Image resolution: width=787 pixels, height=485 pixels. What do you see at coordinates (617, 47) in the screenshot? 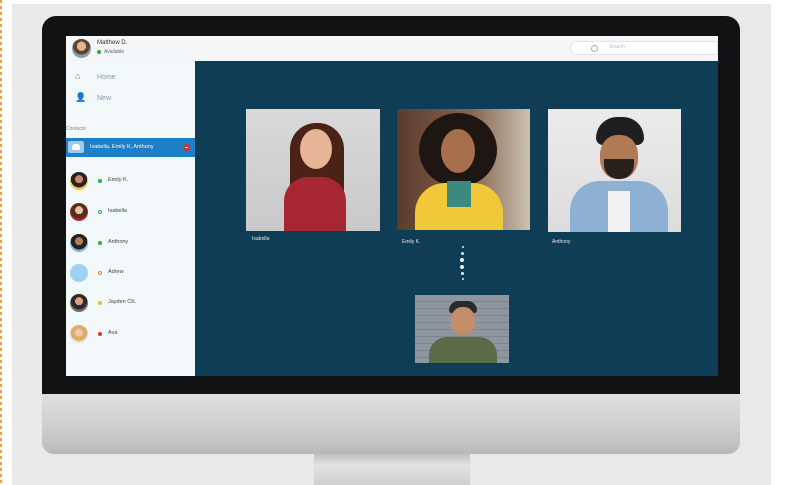
I see `search-placeholder: Search` at bounding box center [617, 47].